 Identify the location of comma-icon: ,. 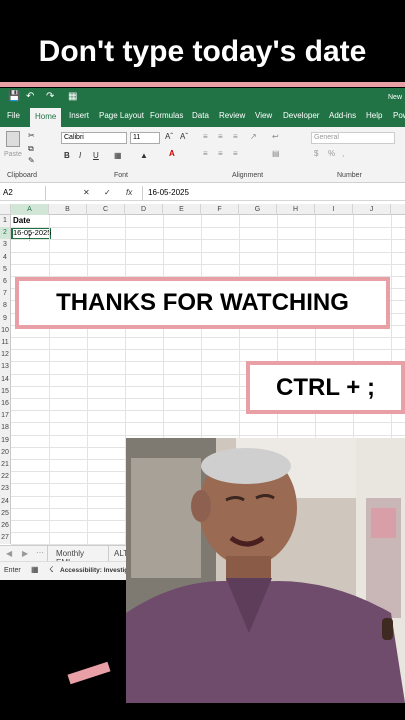
(343, 153).